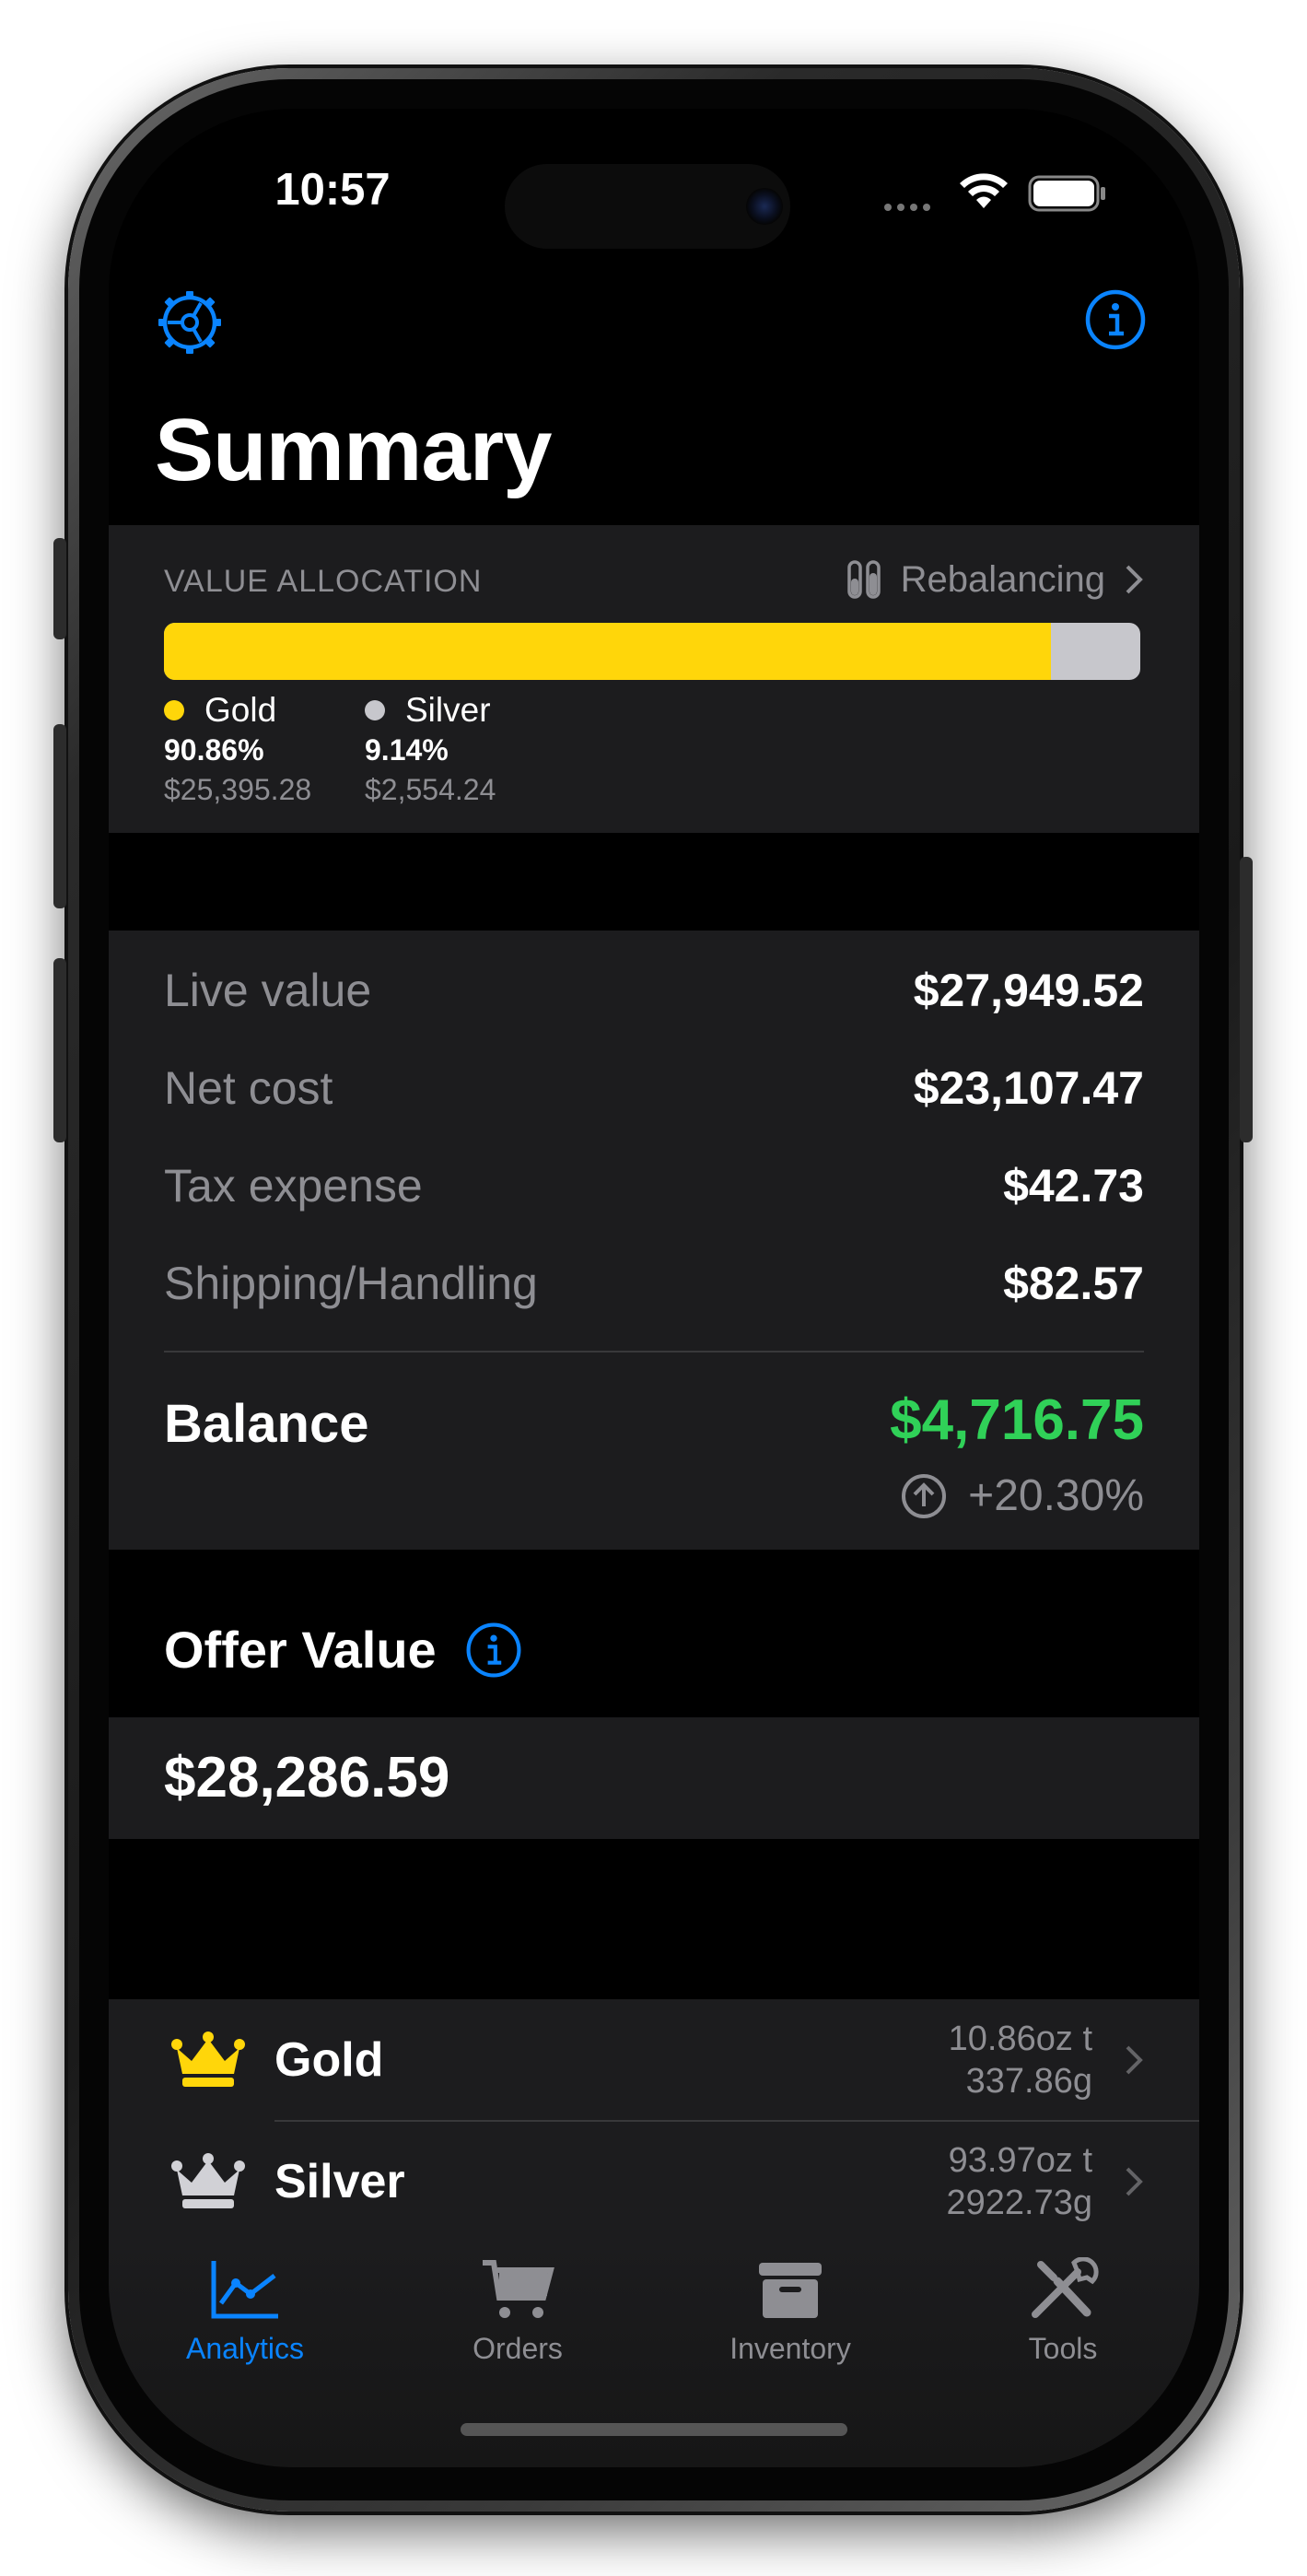 The width and height of the screenshot is (1307, 2576). Describe the element at coordinates (1019, 2203) in the screenshot. I see `silver-grams: 2922.73g` at that location.